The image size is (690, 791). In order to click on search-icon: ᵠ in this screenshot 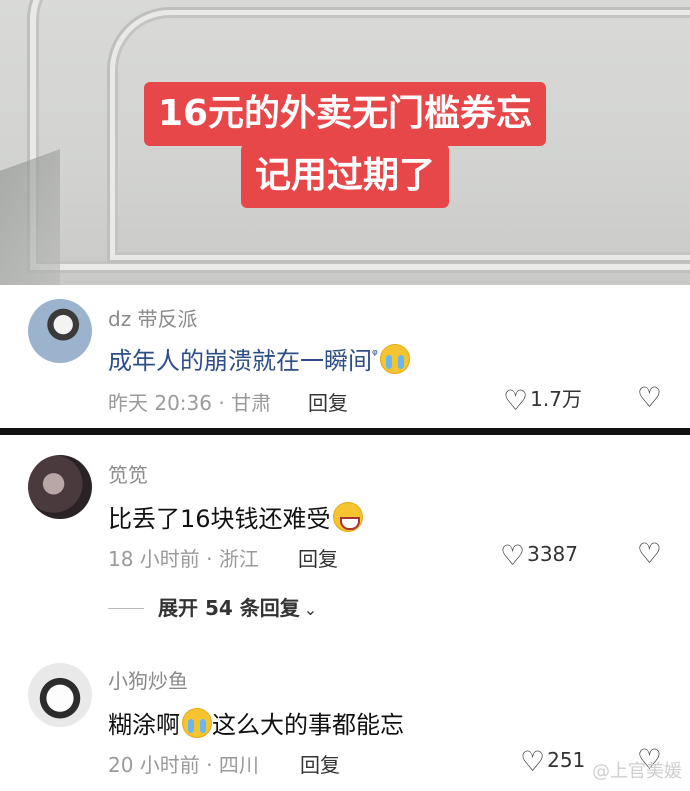, I will do `click(375, 355)`.